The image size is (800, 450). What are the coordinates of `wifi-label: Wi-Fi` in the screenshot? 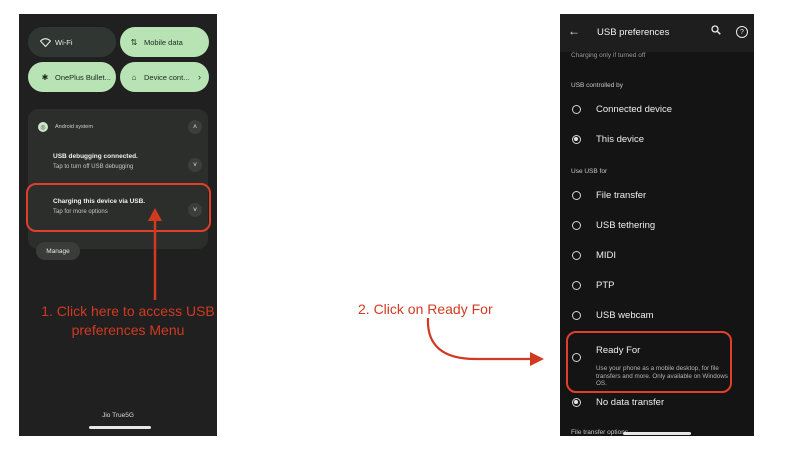 It's located at (64, 42).